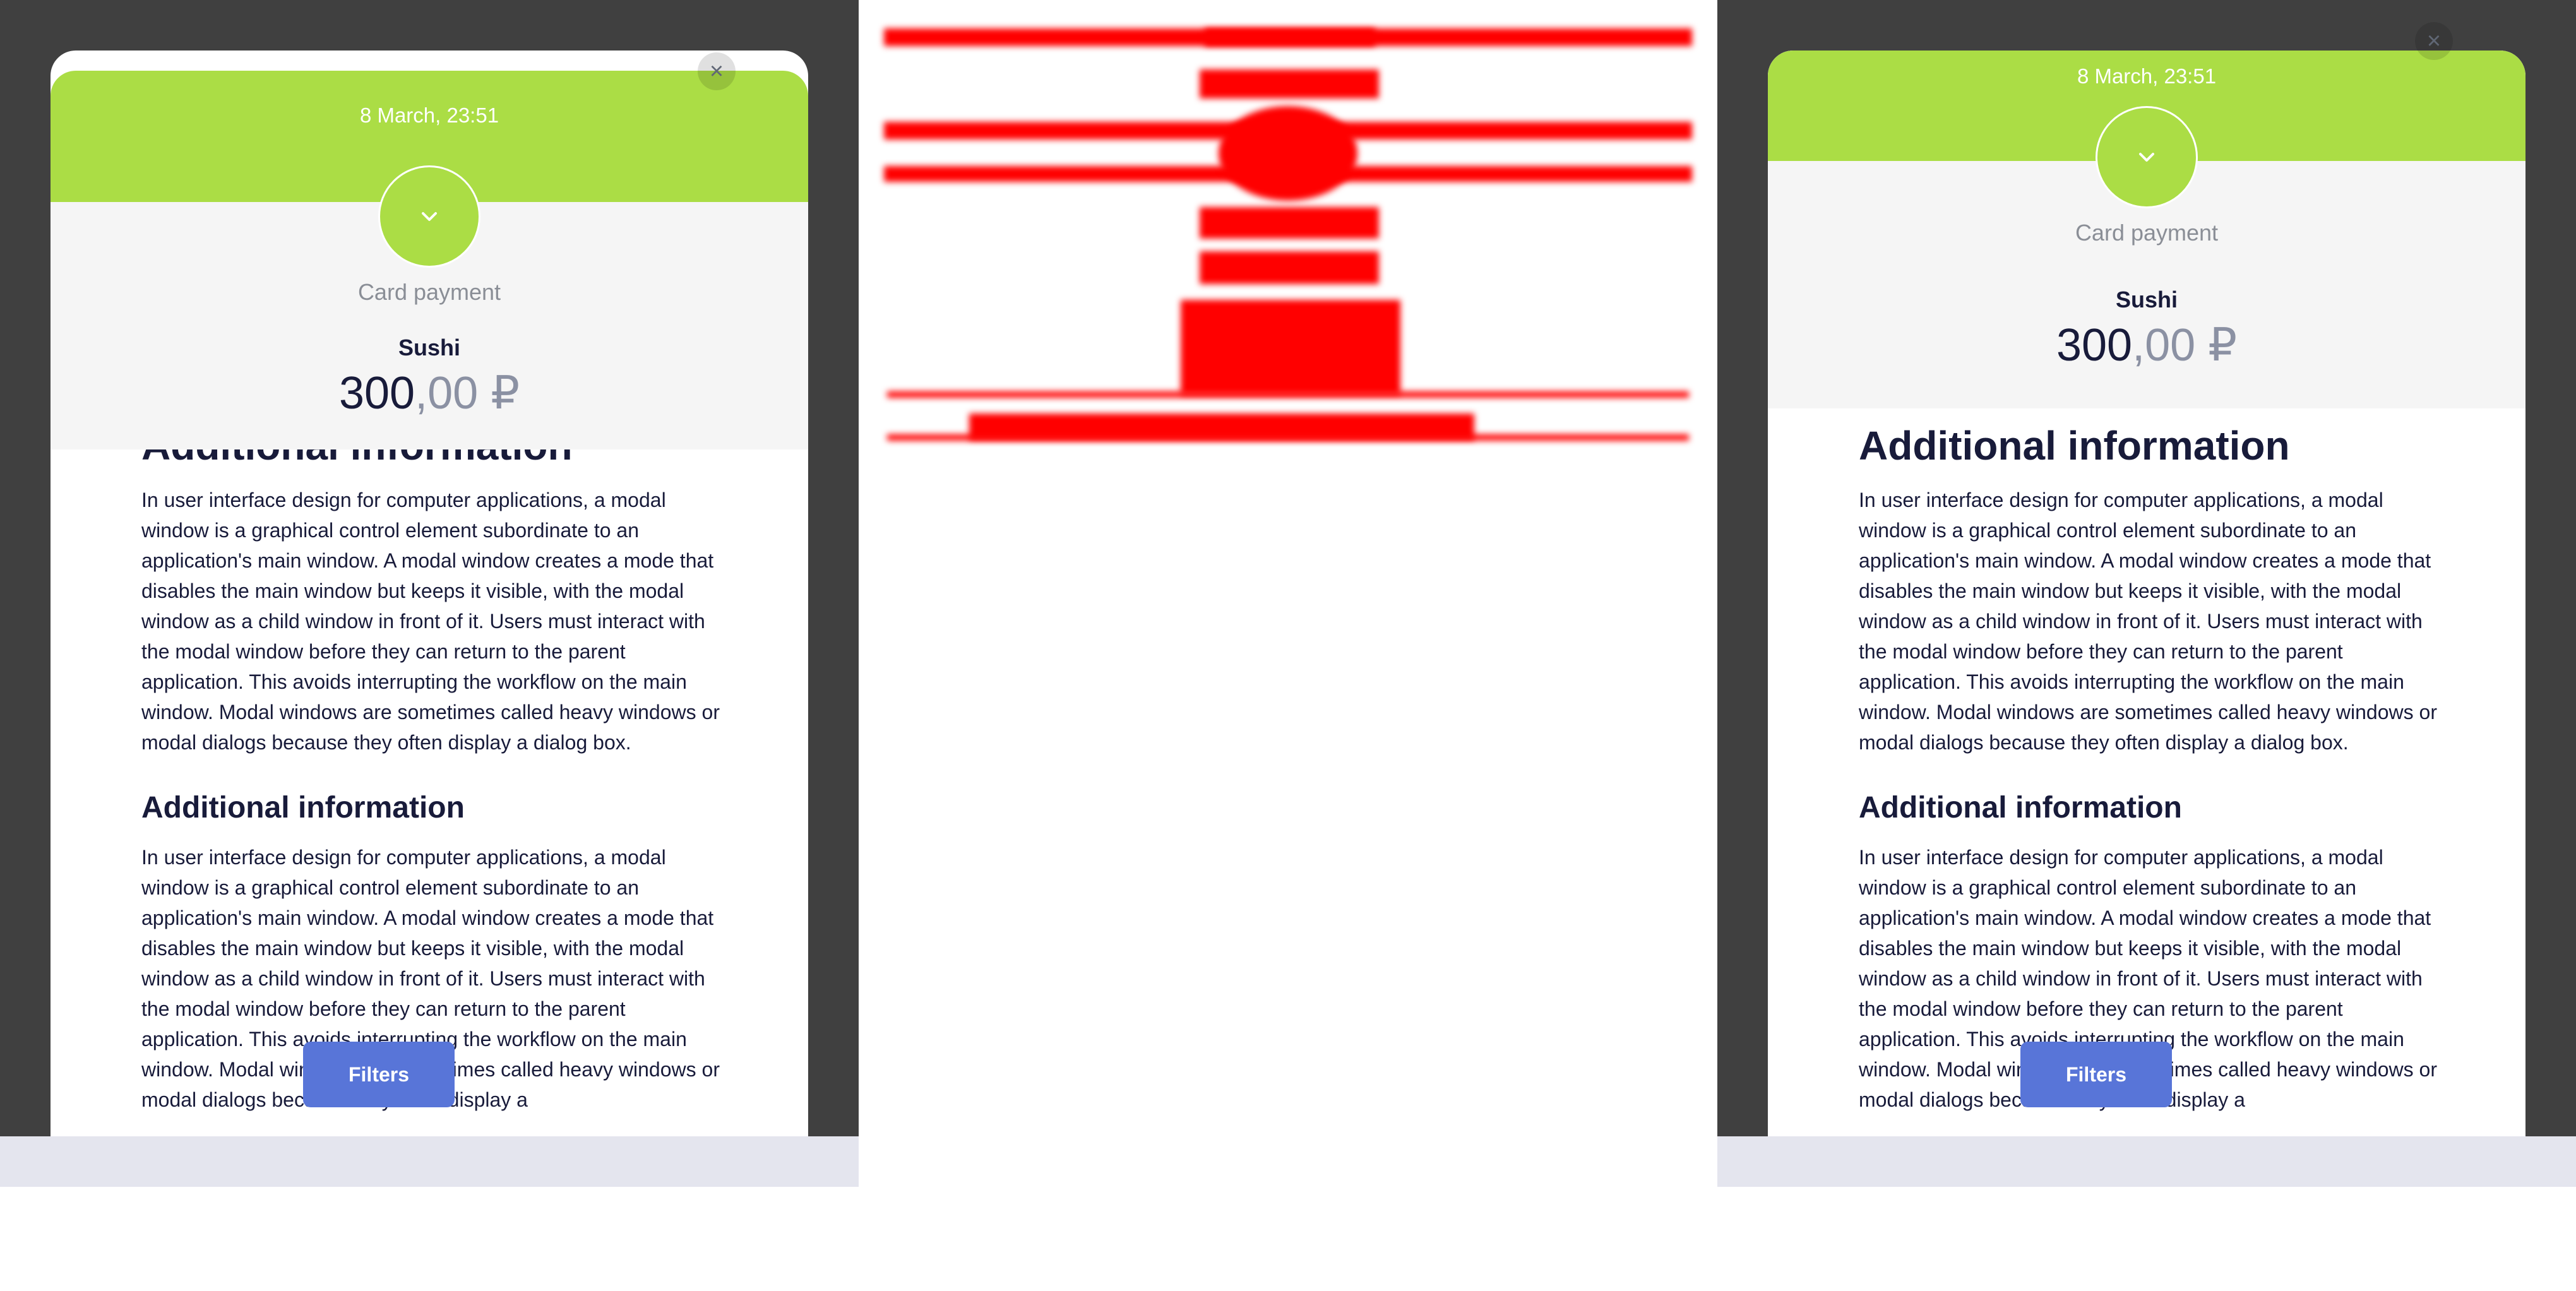 The width and height of the screenshot is (2576, 1291). Describe the element at coordinates (2074, 445) in the screenshot. I see `section-title: Additional information` at that location.